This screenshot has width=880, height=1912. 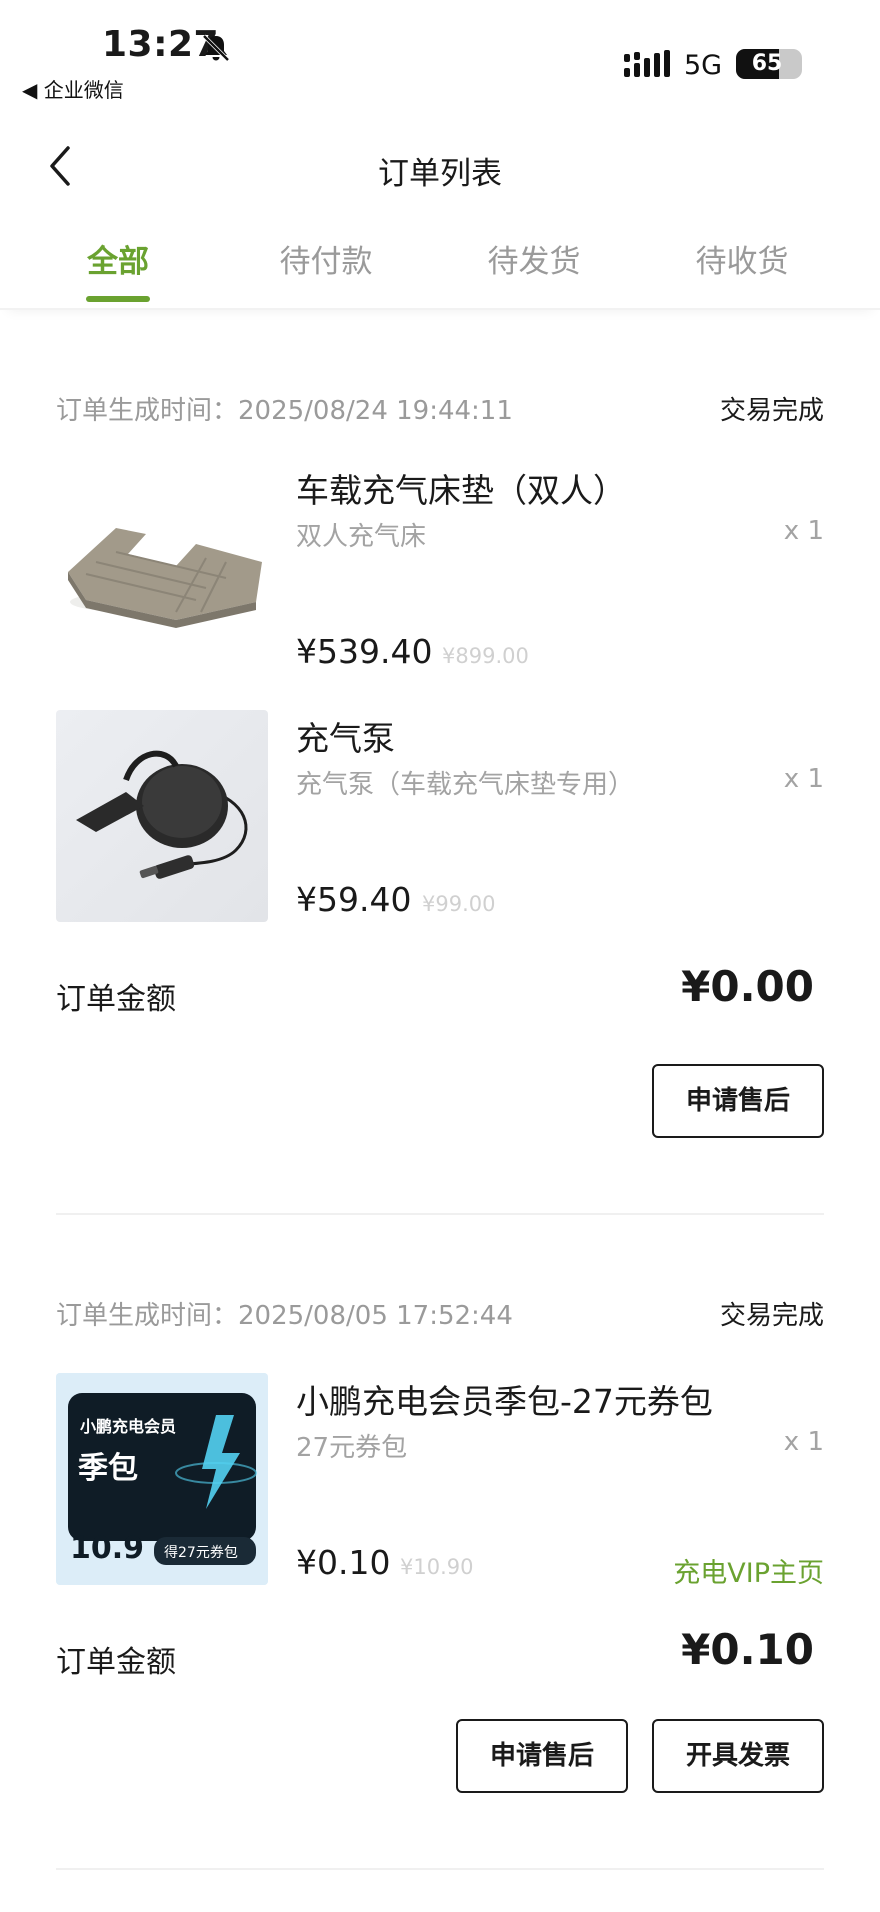 What do you see at coordinates (703, 65) in the screenshot?
I see `network-type: 5G` at bounding box center [703, 65].